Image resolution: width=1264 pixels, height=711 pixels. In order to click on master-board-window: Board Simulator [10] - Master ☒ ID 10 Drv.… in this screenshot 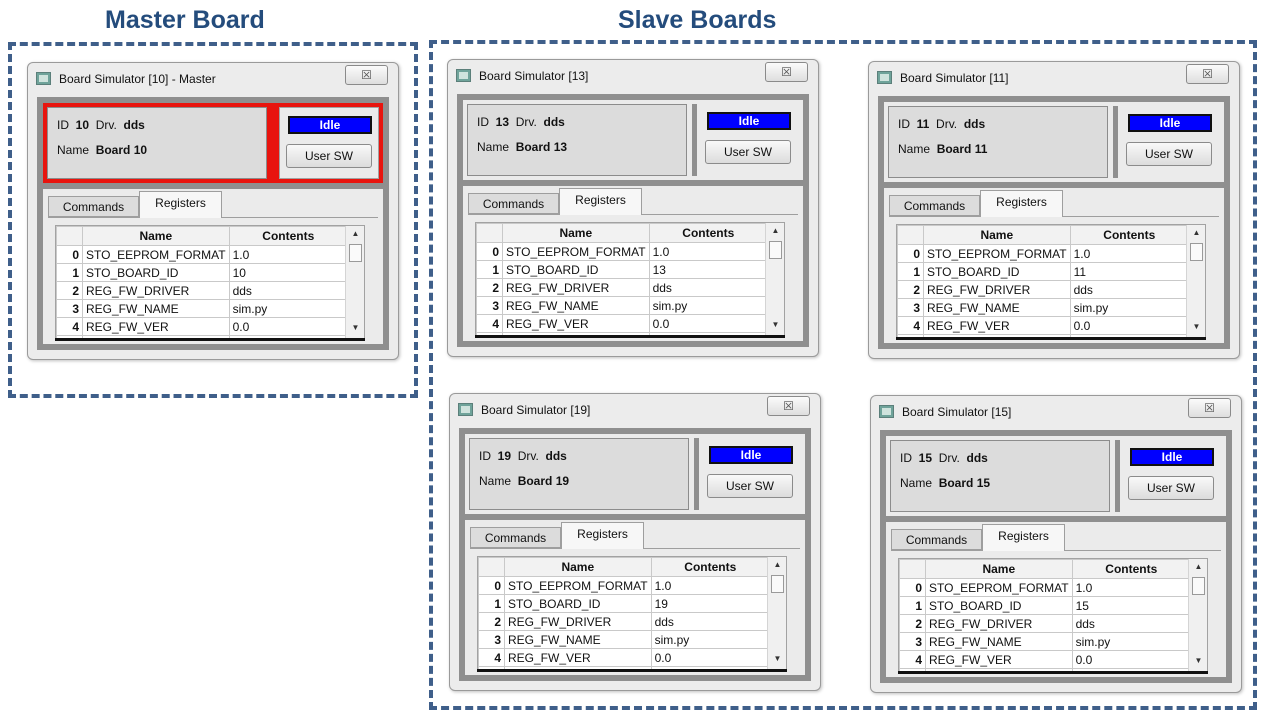, I will do `click(213, 211)`.